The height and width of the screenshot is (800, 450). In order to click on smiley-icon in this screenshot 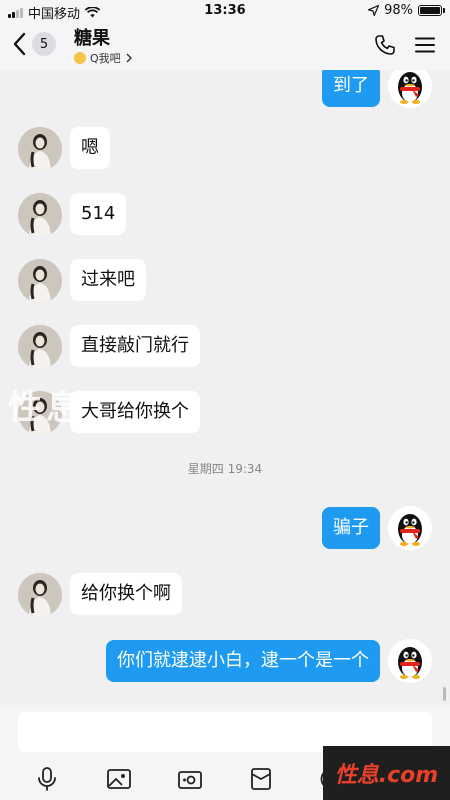, I will do `click(80, 58)`.